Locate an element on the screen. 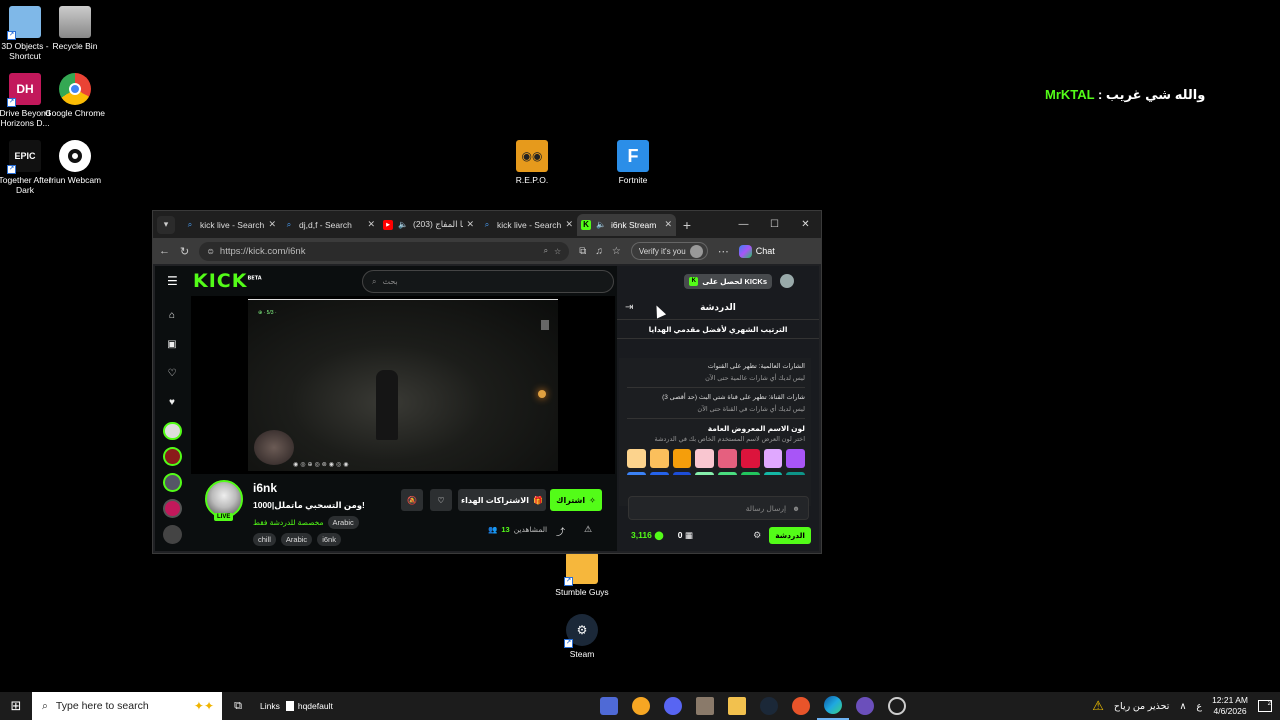  tab-youtube: ▶ 🔈 (203) انا المفاج ✕ is located at coordinates (428, 225).